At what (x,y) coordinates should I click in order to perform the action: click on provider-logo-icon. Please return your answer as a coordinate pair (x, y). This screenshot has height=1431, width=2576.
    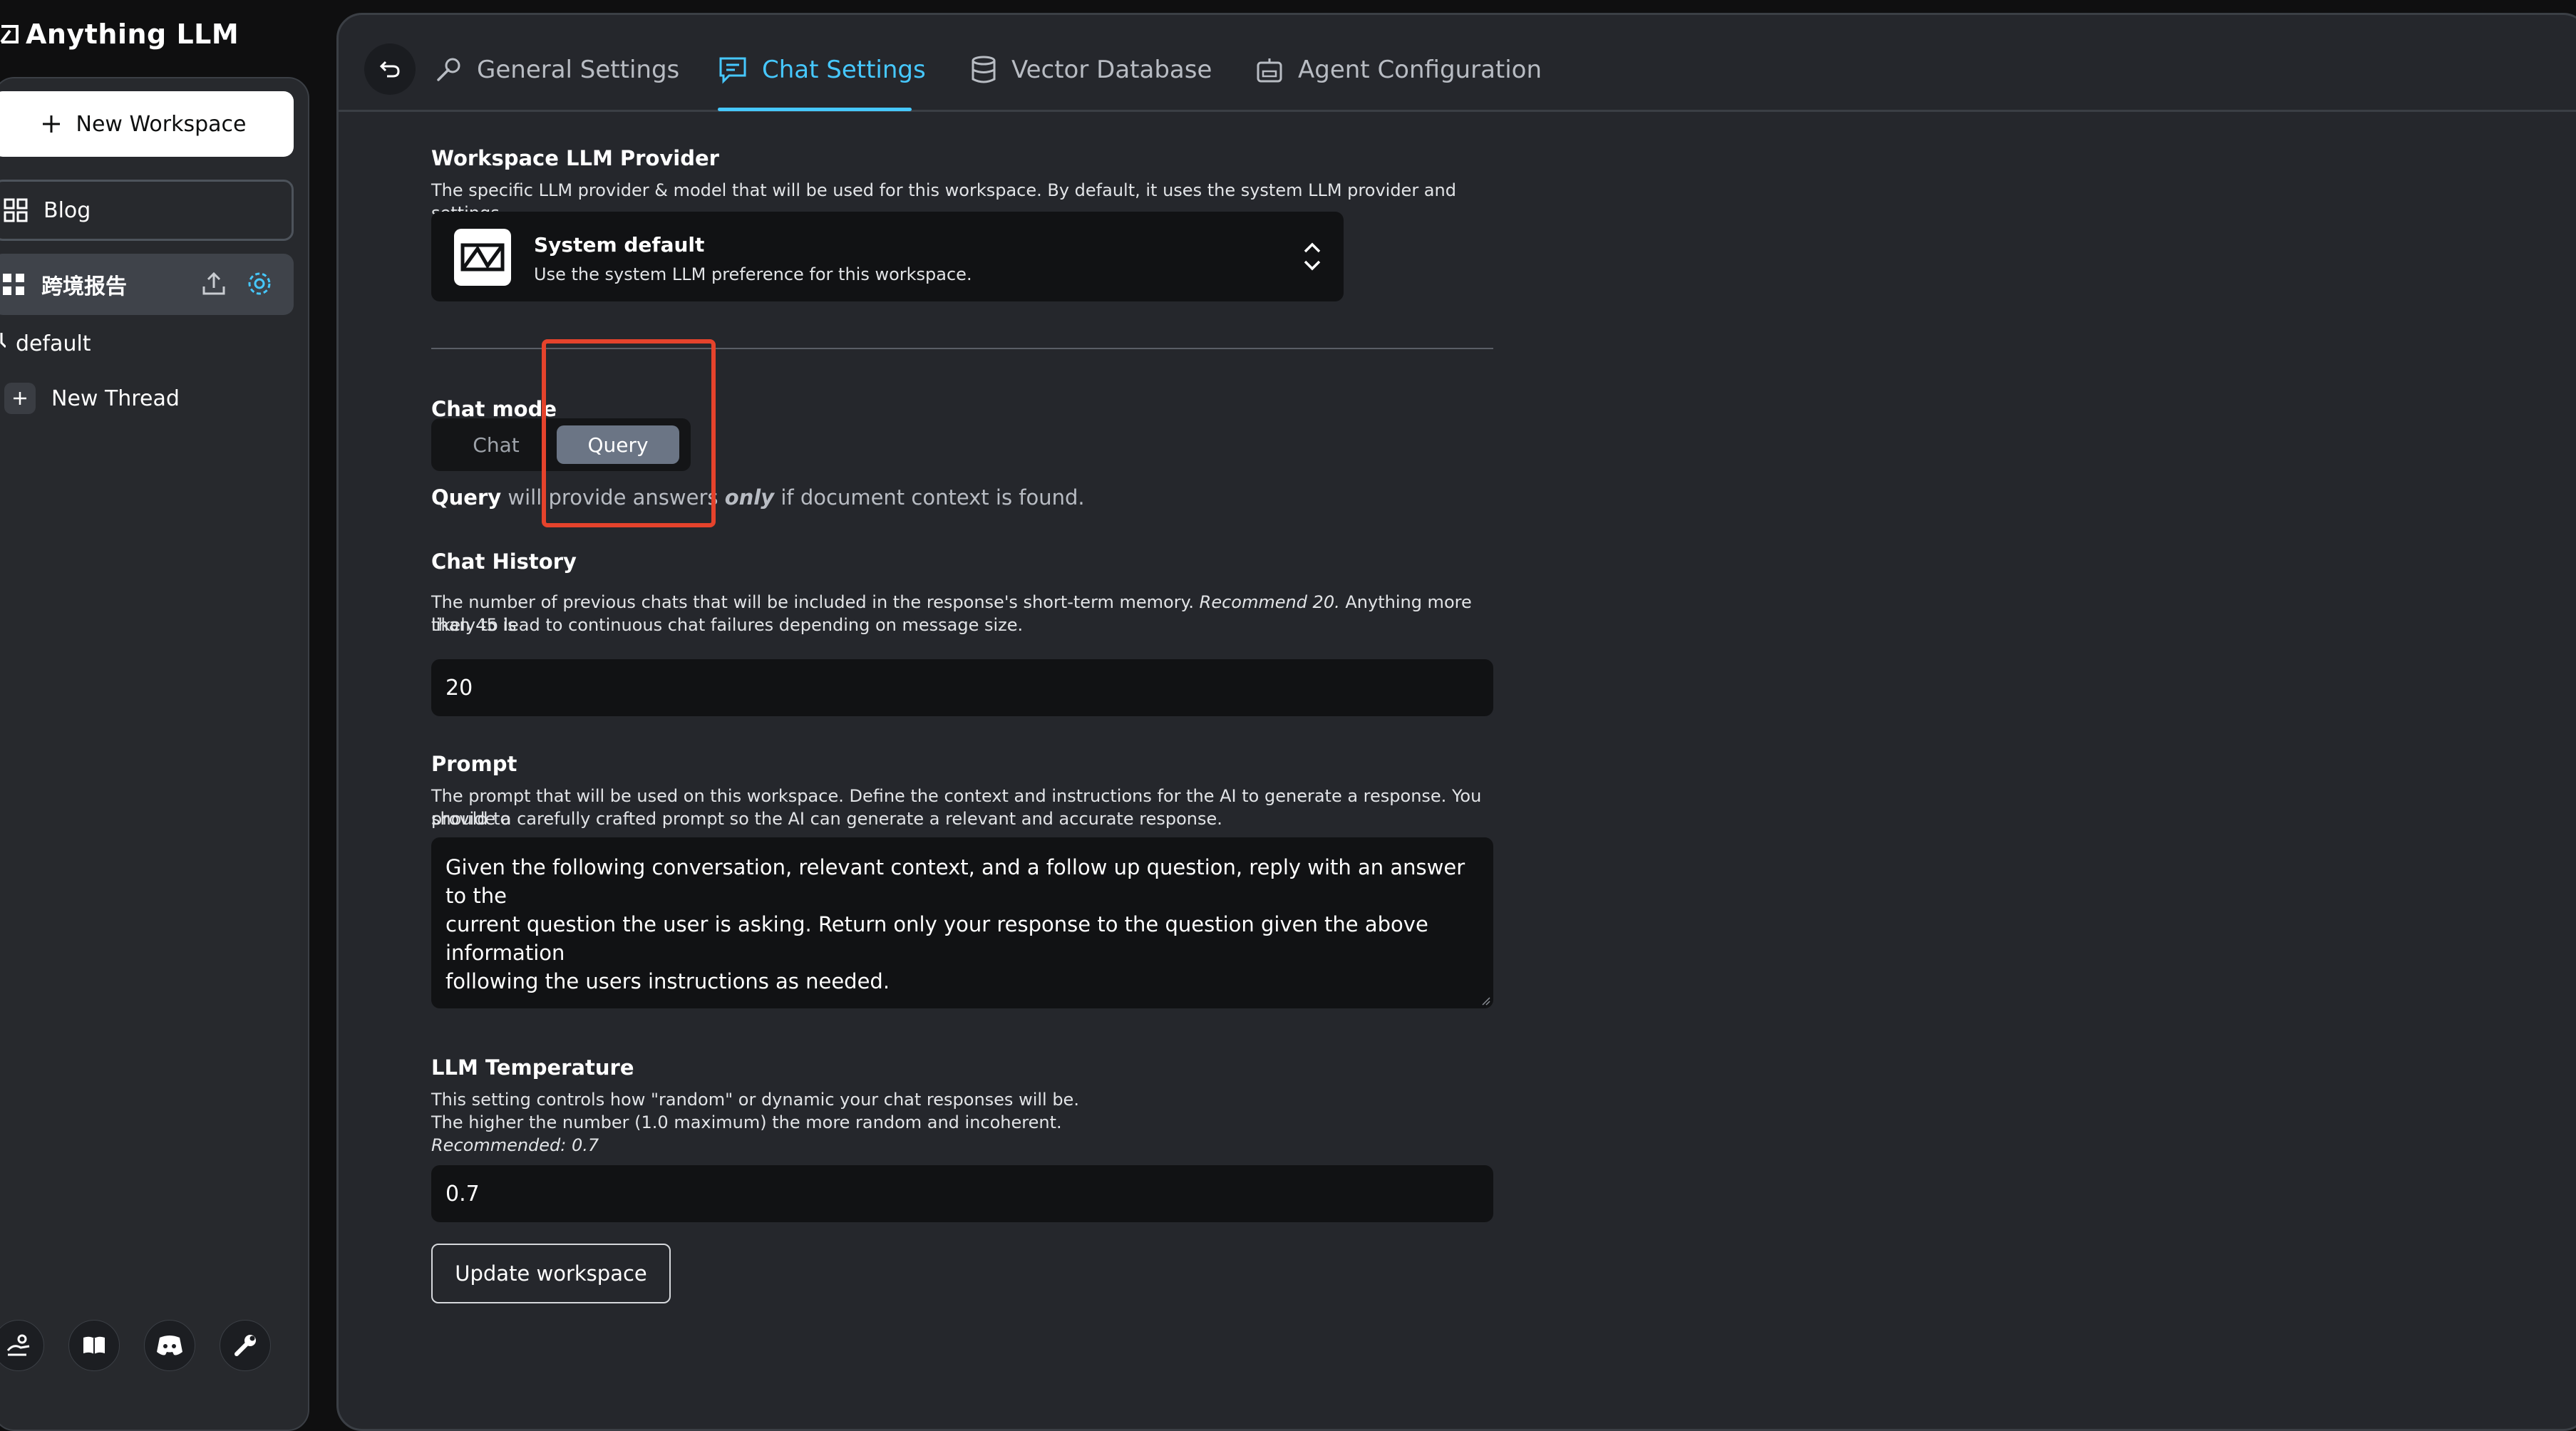
    Looking at the image, I should click on (482, 257).